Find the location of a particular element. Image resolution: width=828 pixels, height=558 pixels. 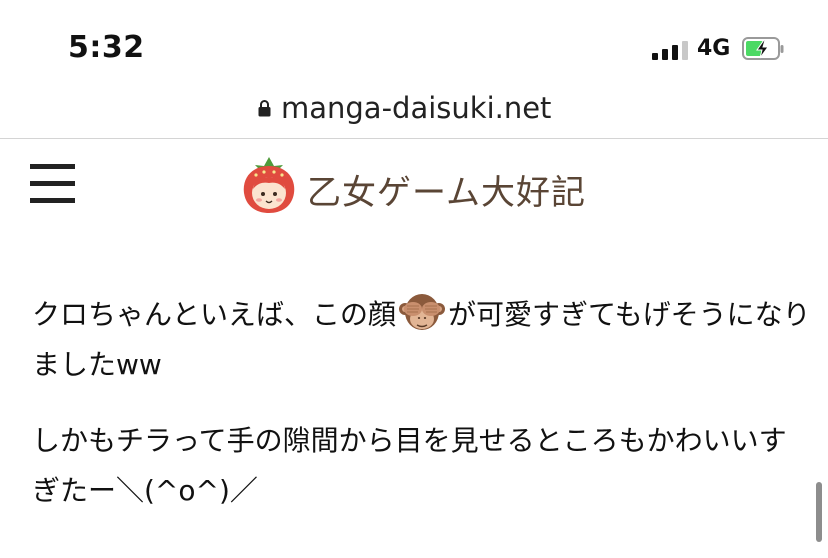

see-no-evil-monkey-icon is located at coordinates (422, 312).